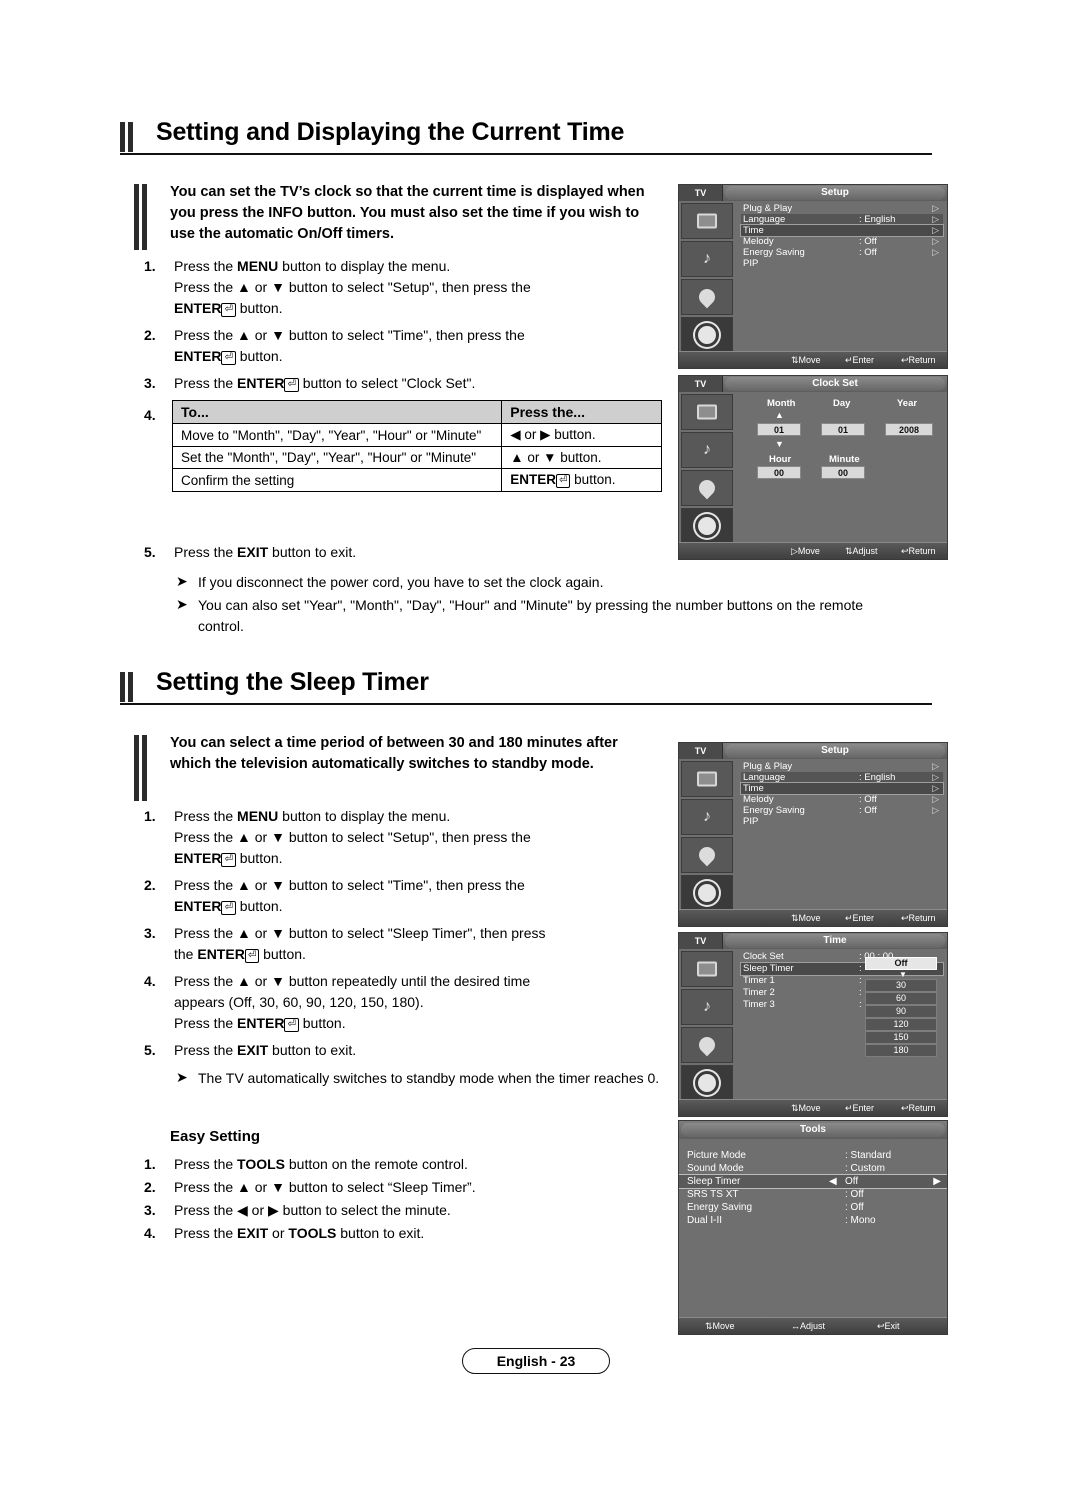 The height and width of the screenshot is (1486, 1080). What do you see at coordinates (901, 985) in the screenshot?
I see `sleep-timer-option-30: 30` at bounding box center [901, 985].